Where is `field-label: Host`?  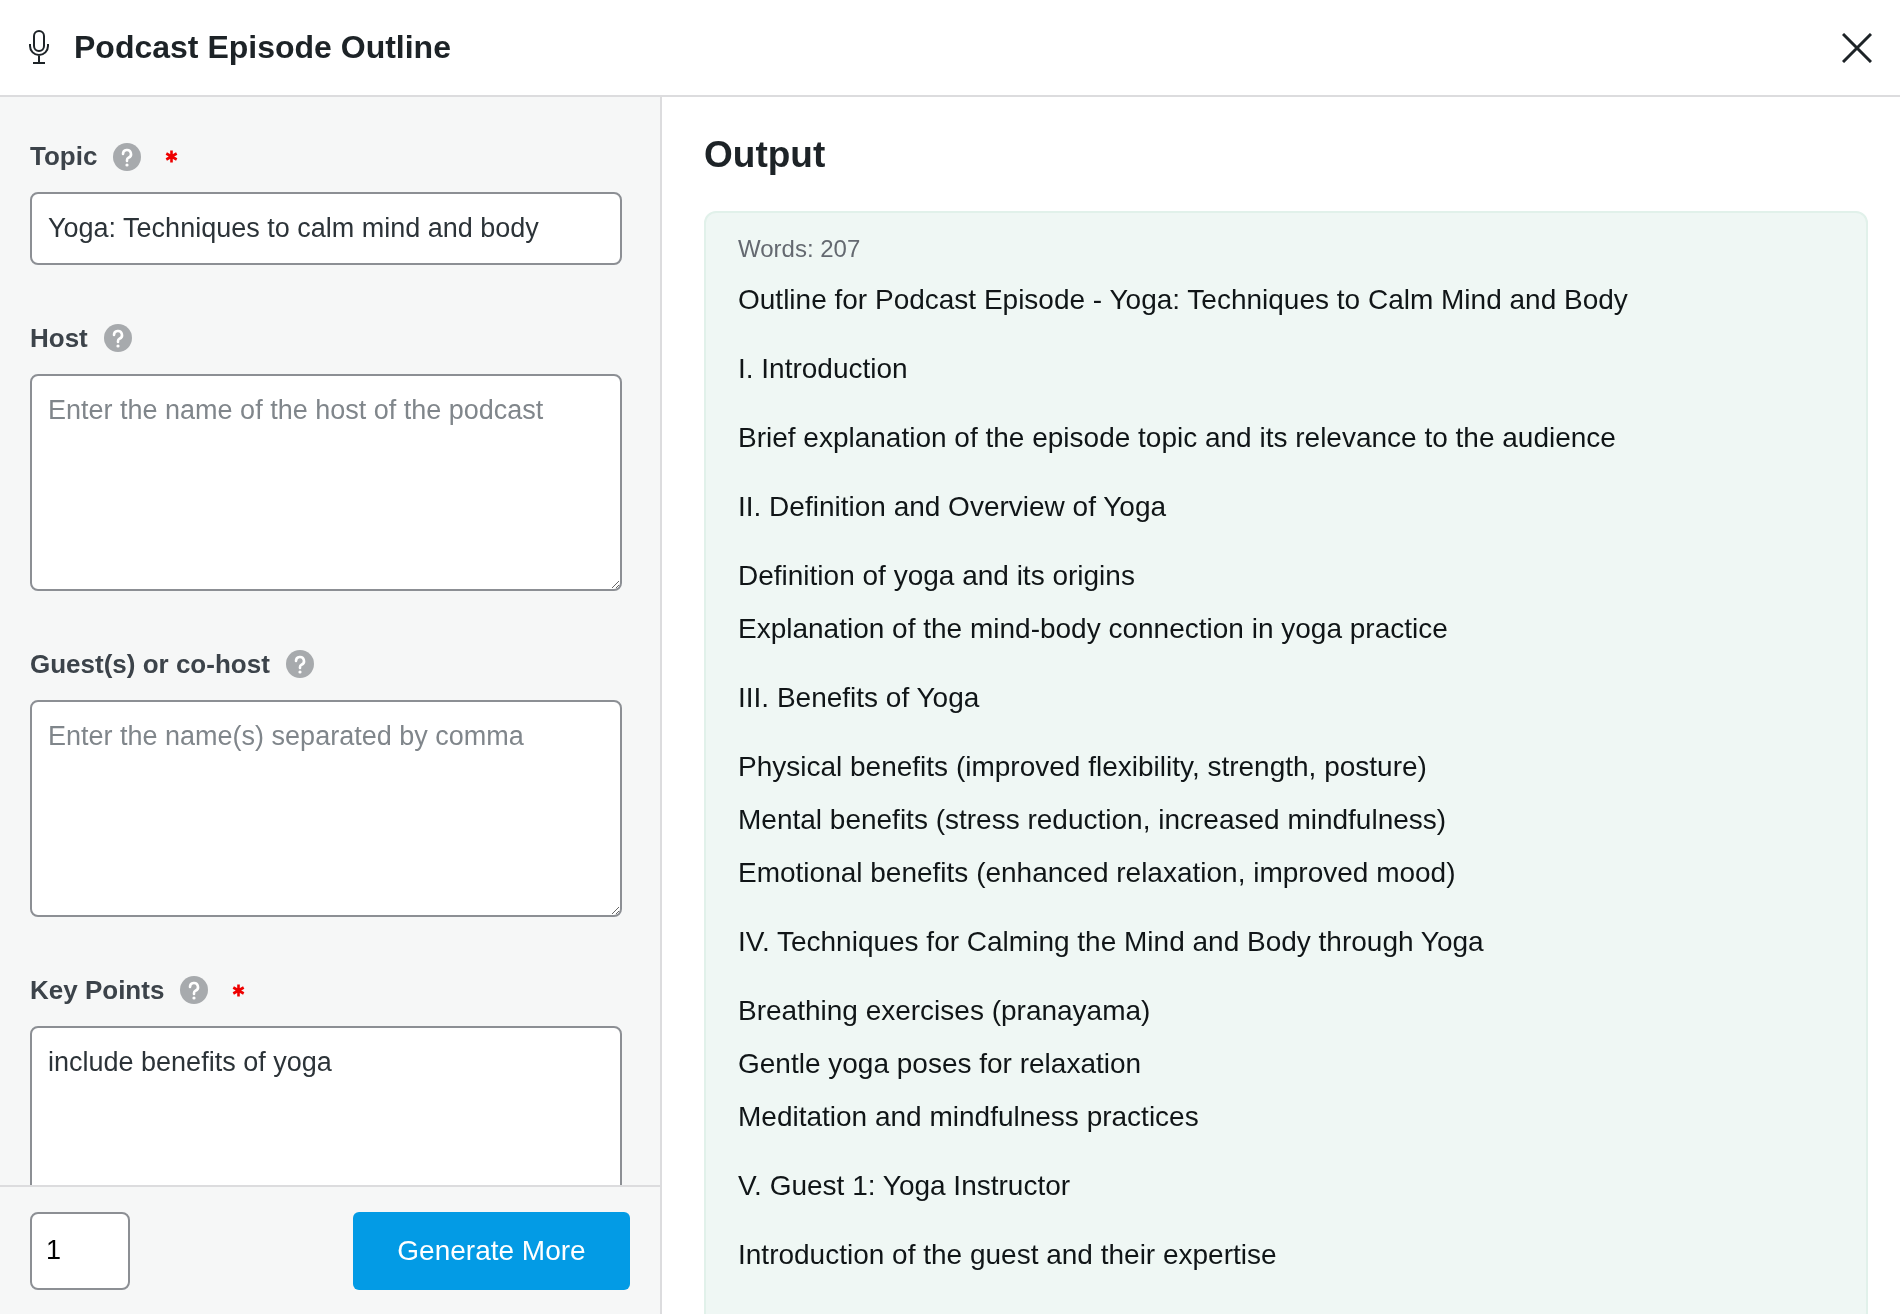 field-label: Host is located at coordinates (59, 338).